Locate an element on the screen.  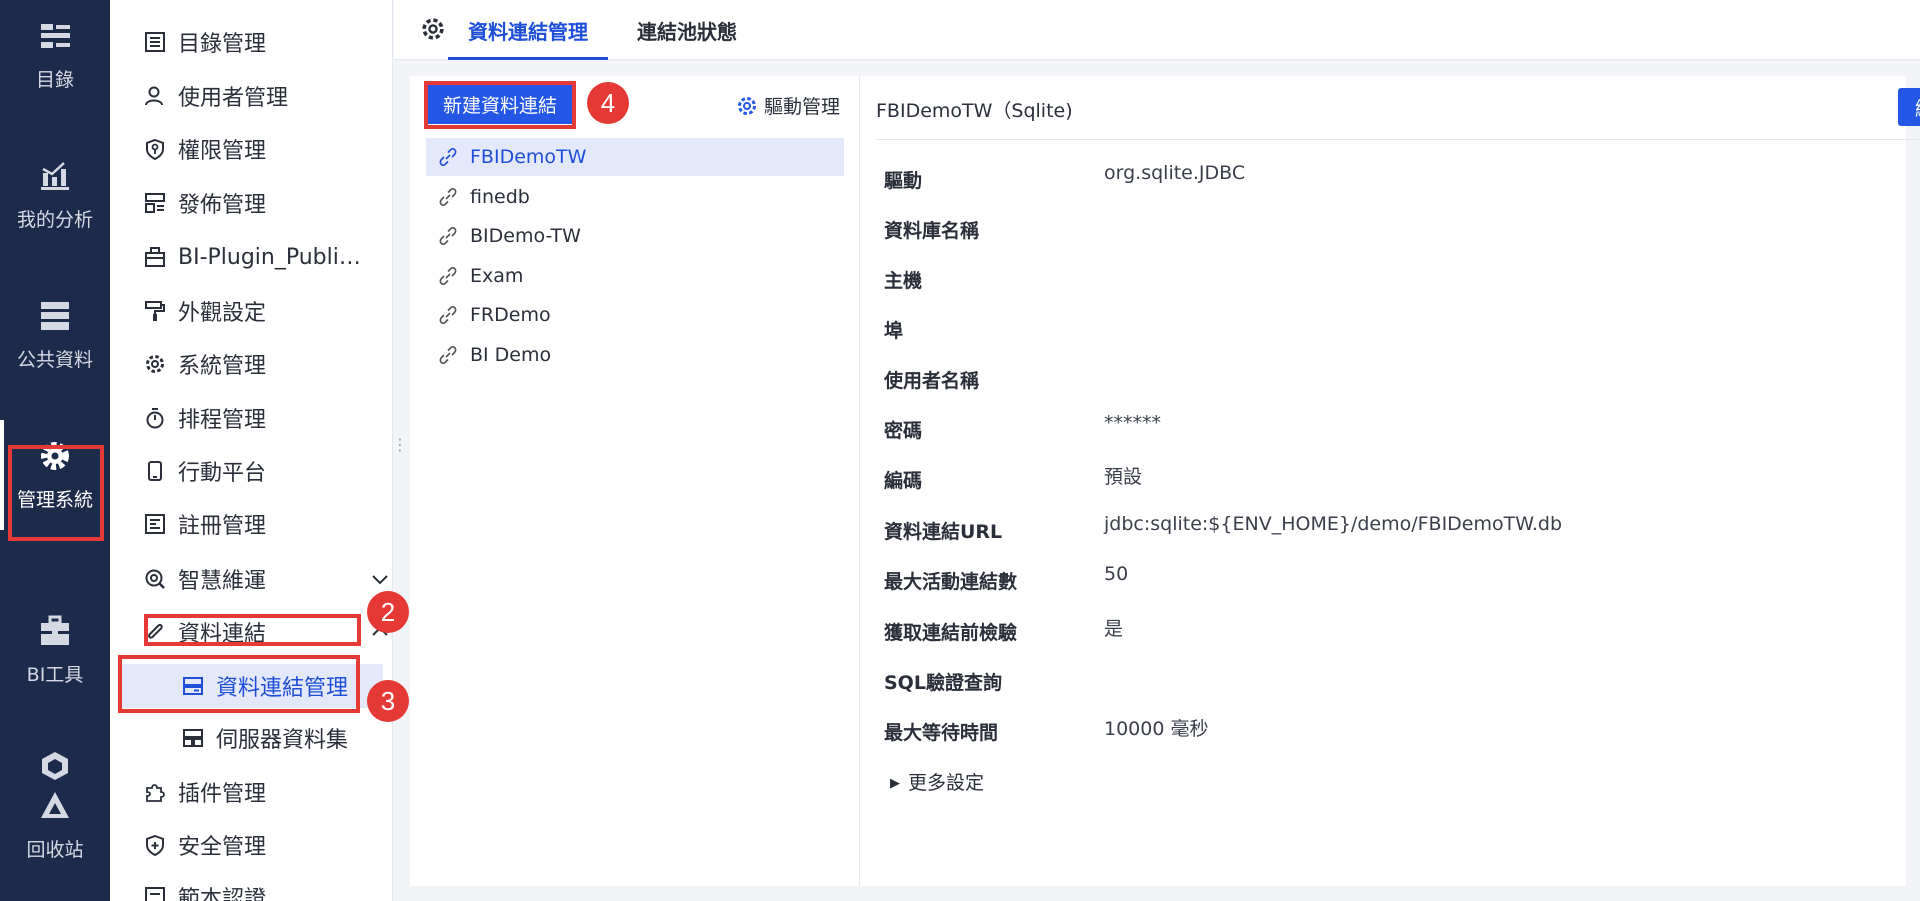
detail-row-test-on-borrow: 獲取連結前檢驗 是 is located at coordinates (1384, 638).